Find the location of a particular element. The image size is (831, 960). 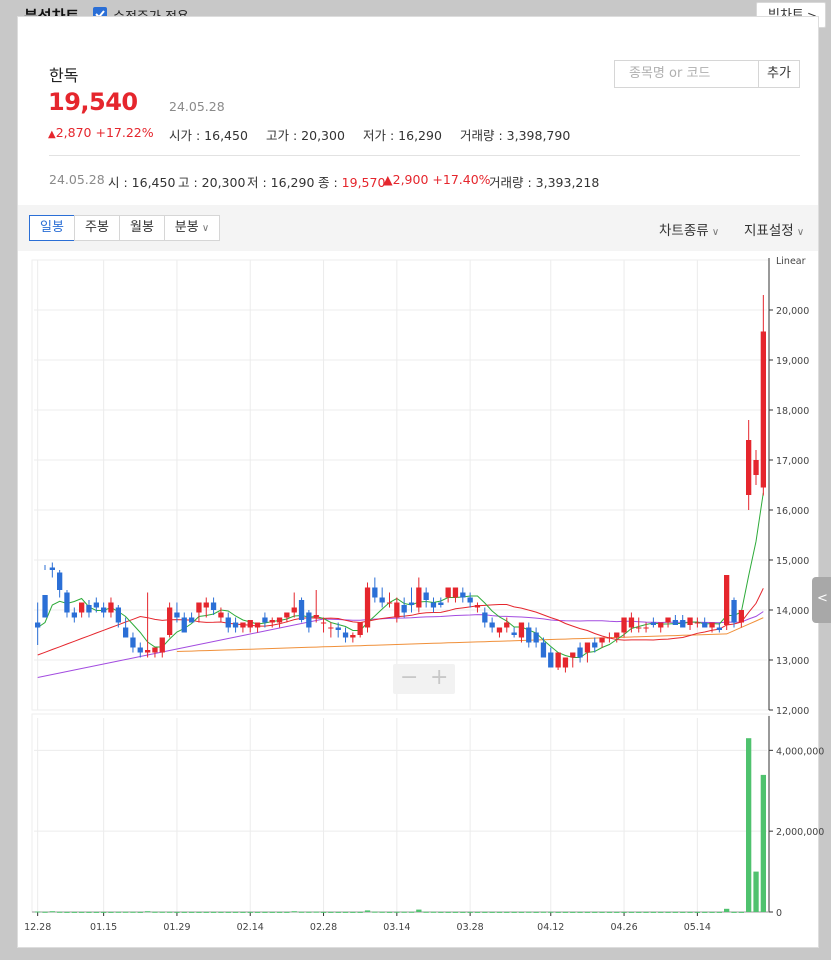

side-panel-handle: < is located at coordinates (821, 600).